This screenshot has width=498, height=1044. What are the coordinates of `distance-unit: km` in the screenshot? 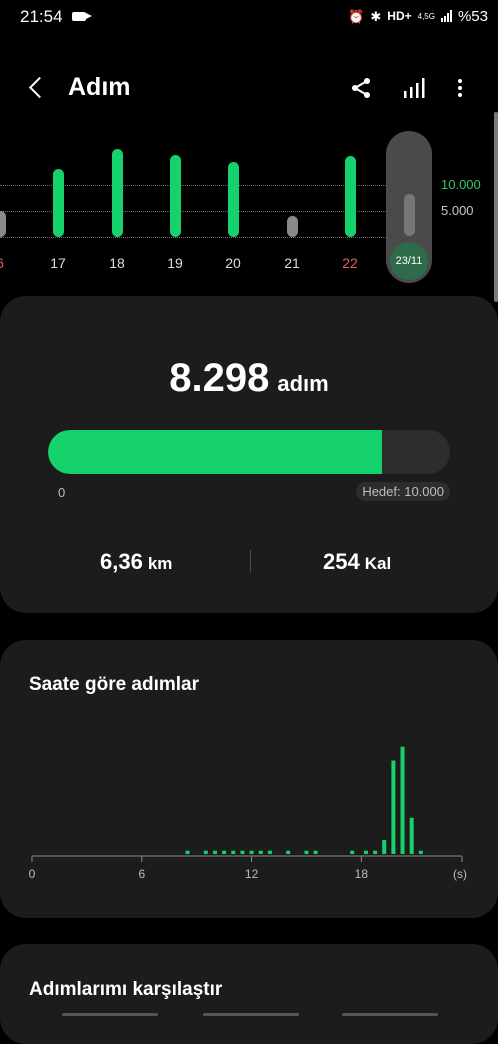 It's located at (160, 563).